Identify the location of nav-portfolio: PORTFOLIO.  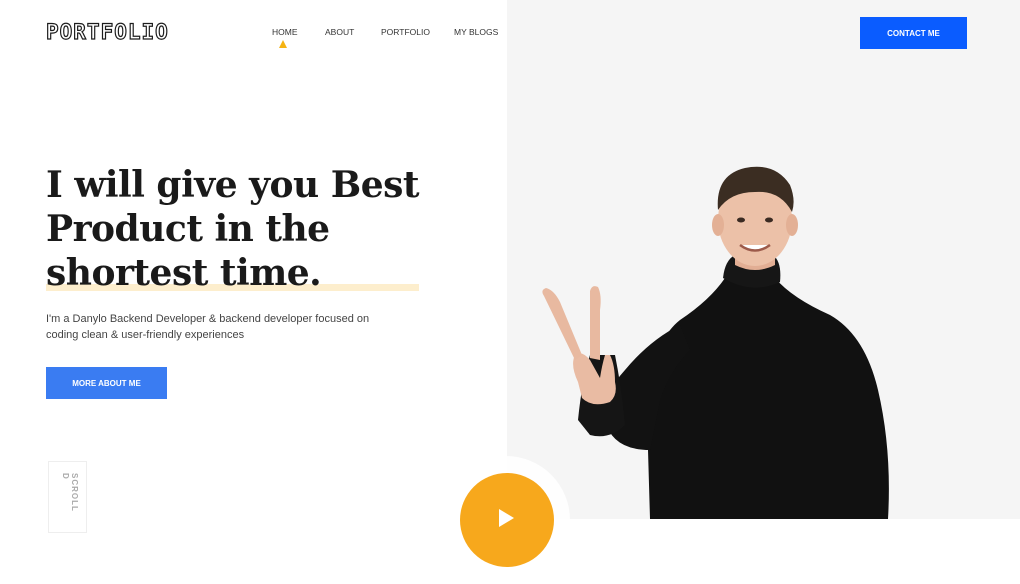
(405, 32).